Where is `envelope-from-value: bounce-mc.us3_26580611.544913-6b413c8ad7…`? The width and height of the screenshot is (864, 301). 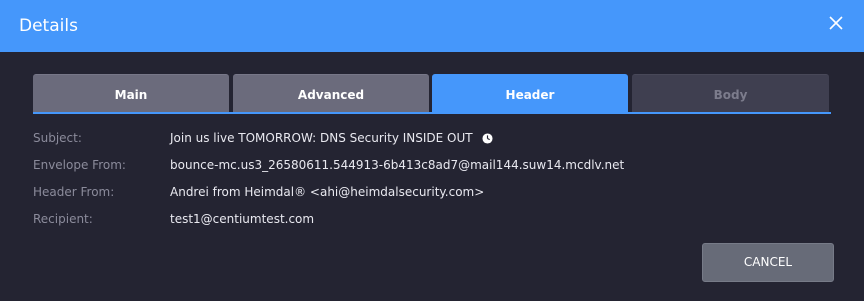 envelope-from-value: bounce-mc.us3_26580611.544913-6b413c8ad7… is located at coordinates (397, 165).